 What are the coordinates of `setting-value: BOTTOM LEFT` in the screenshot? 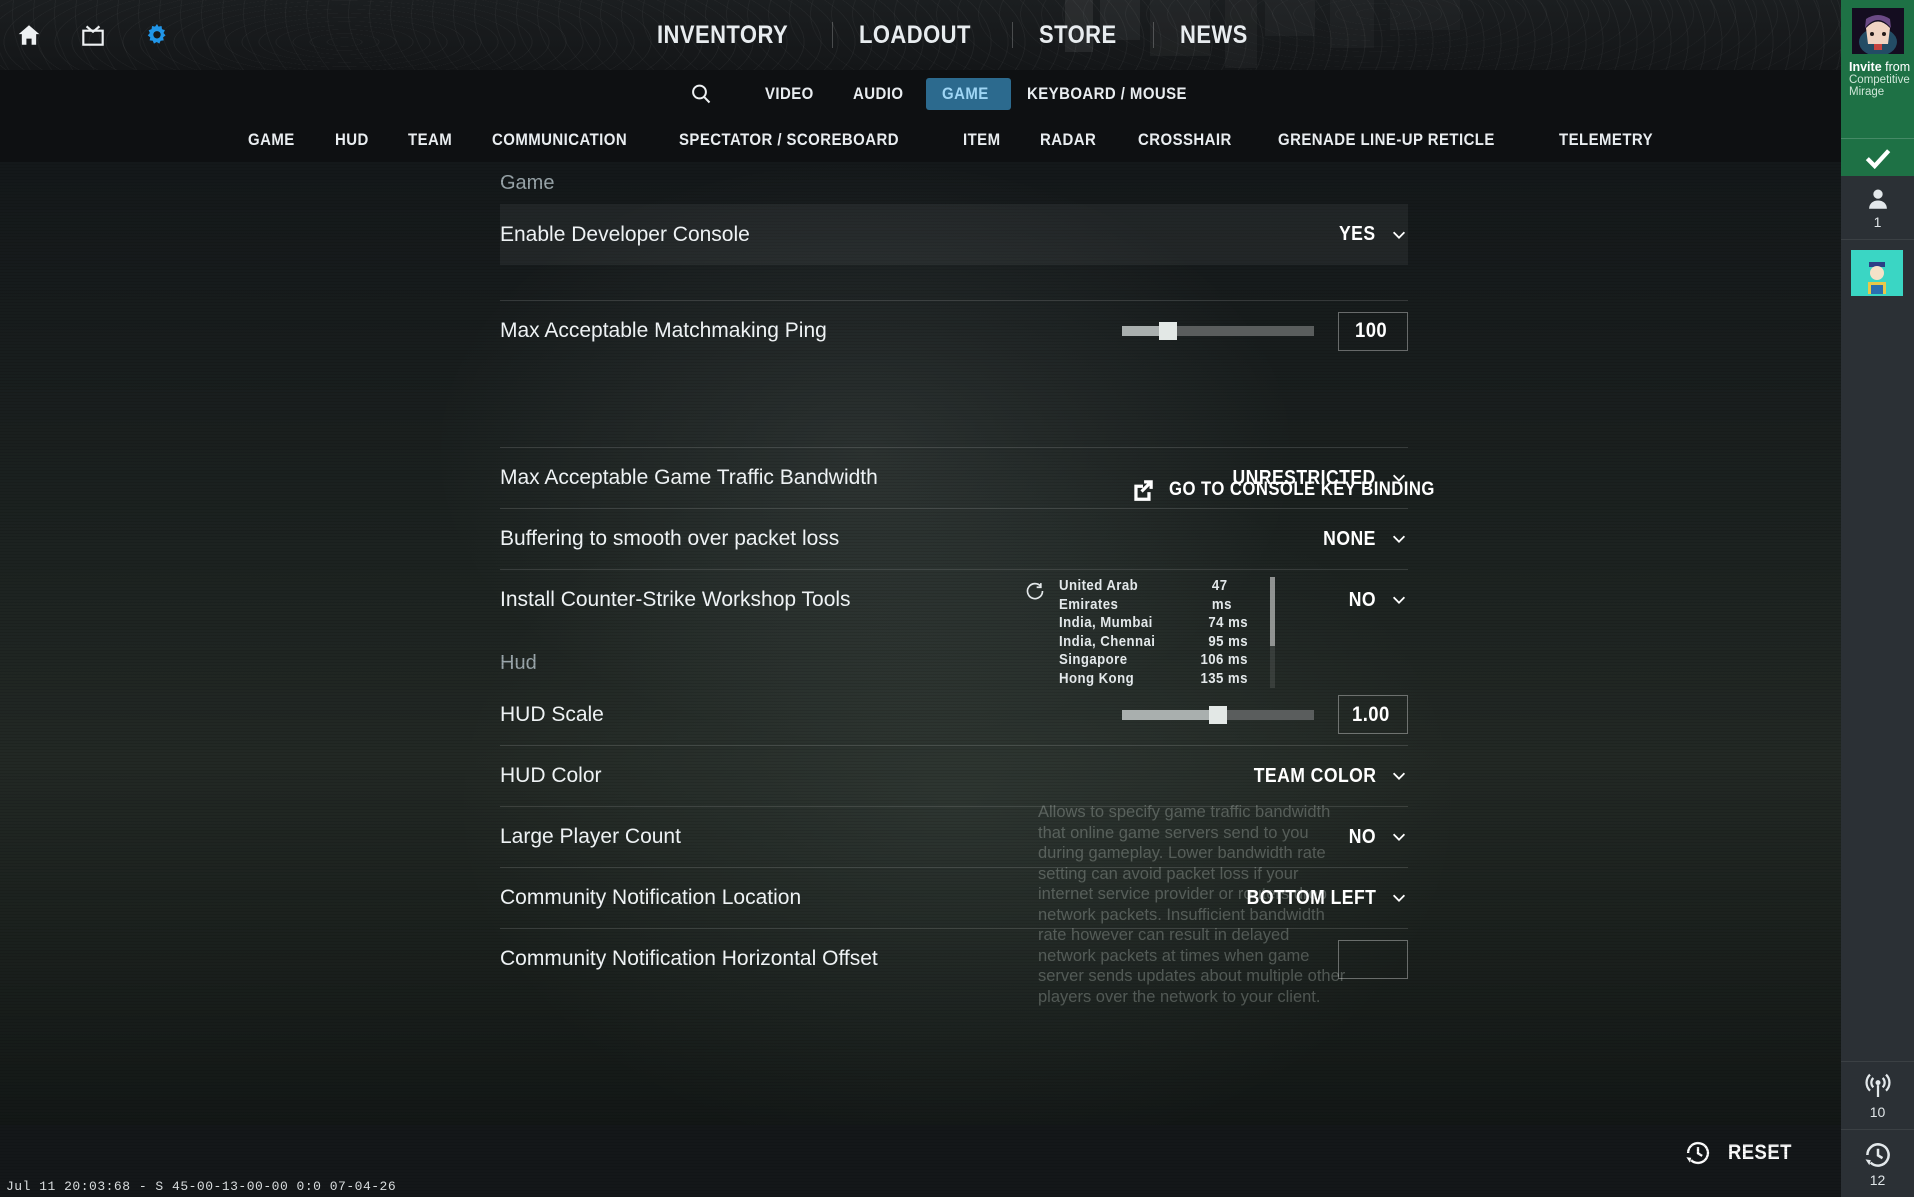 It's located at (1311, 897).